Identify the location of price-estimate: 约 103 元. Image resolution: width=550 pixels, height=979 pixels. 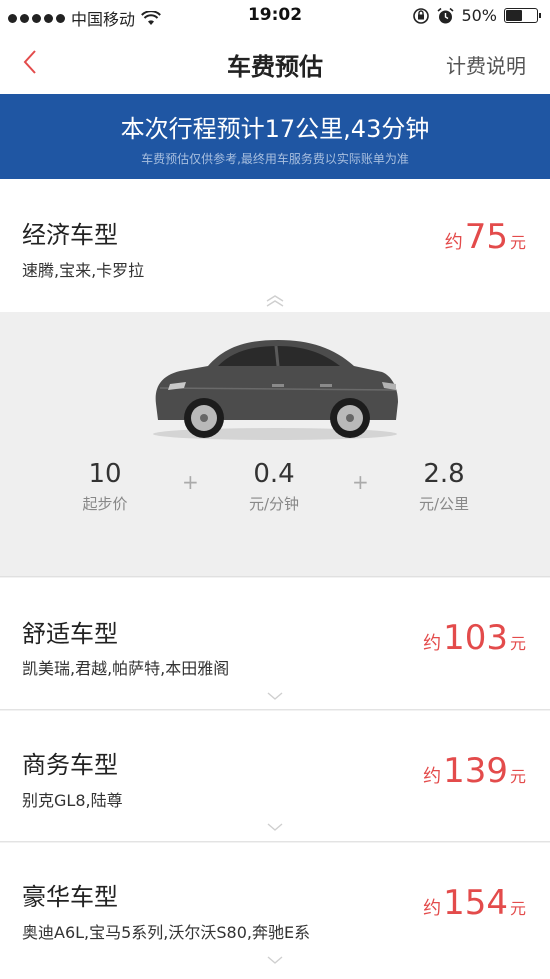
(474, 638).